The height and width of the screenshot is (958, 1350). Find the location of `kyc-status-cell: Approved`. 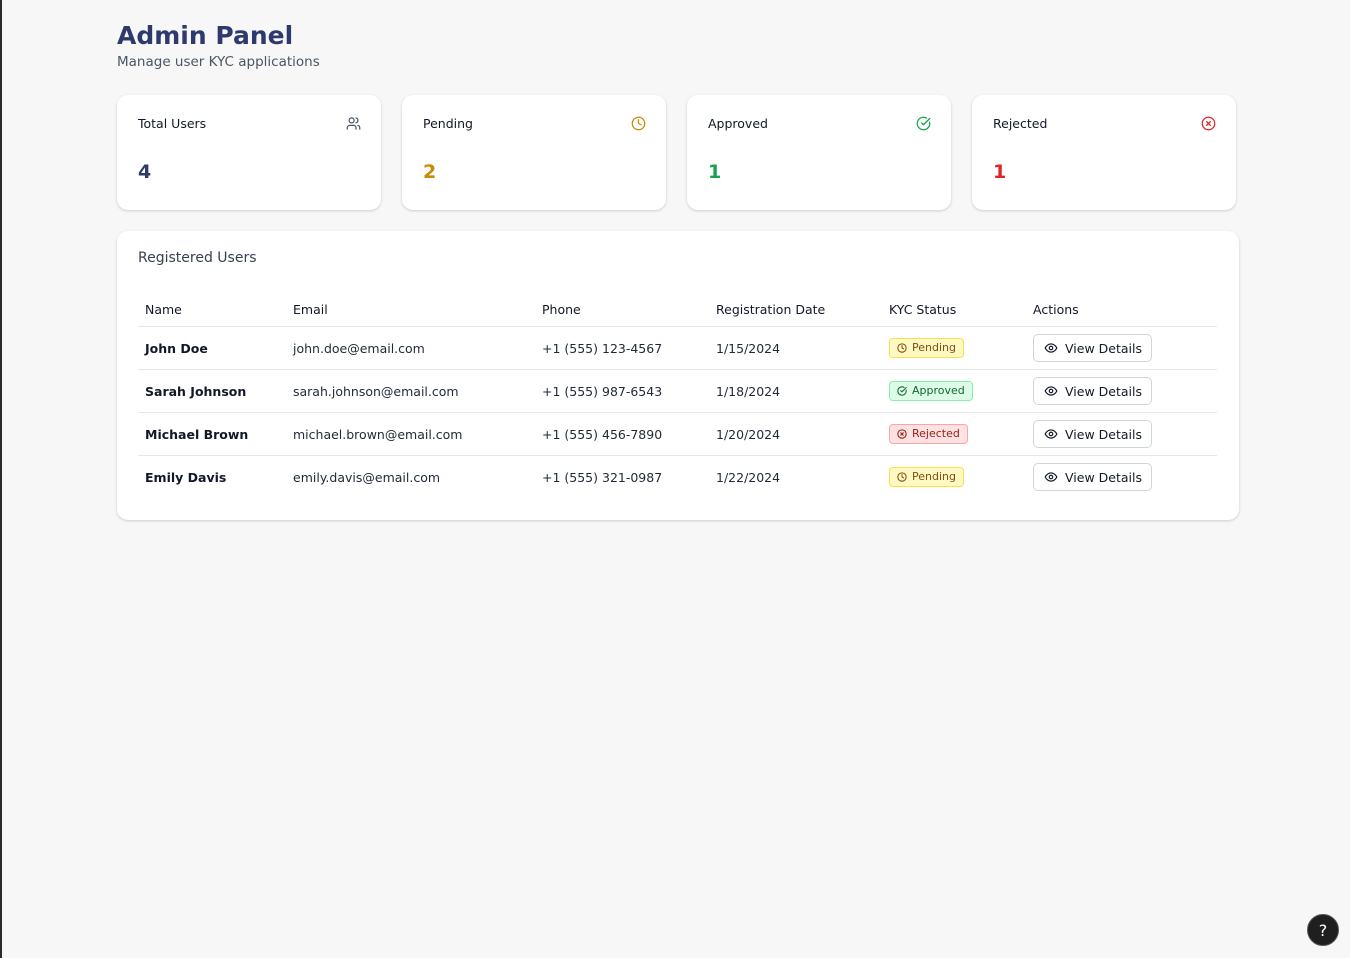

kyc-status-cell: Approved is located at coordinates (954, 391).